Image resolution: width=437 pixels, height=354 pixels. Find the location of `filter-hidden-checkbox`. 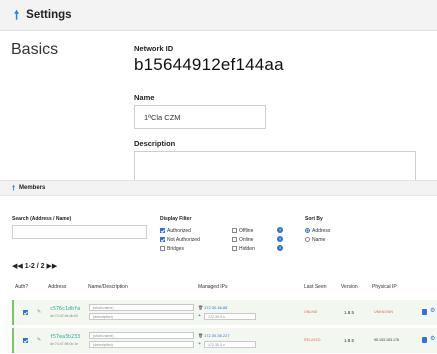

filter-hidden-checkbox is located at coordinates (234, 248).